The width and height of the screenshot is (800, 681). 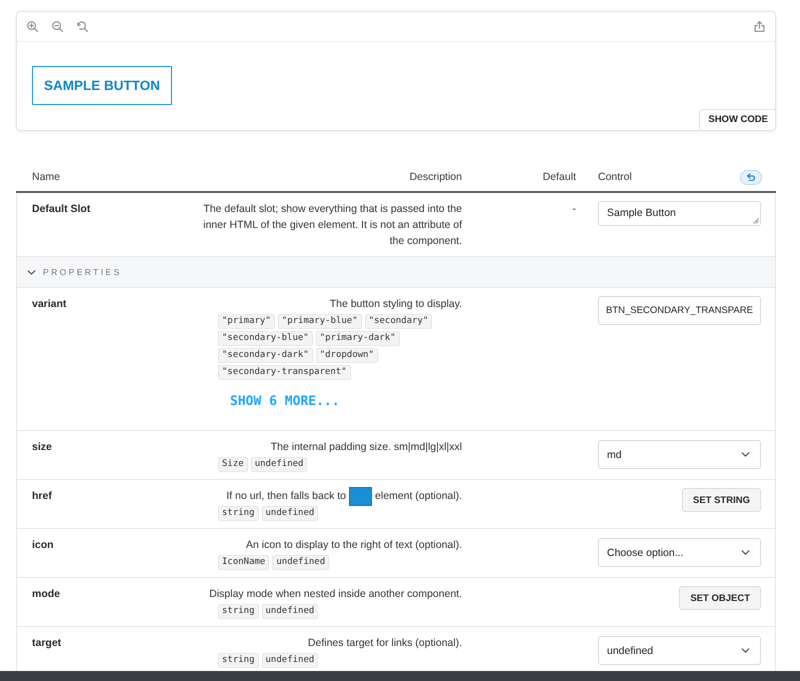 I want to click on text-input: BTN_SECONDARY_TRANSPARE, so click(x=679, y=310).